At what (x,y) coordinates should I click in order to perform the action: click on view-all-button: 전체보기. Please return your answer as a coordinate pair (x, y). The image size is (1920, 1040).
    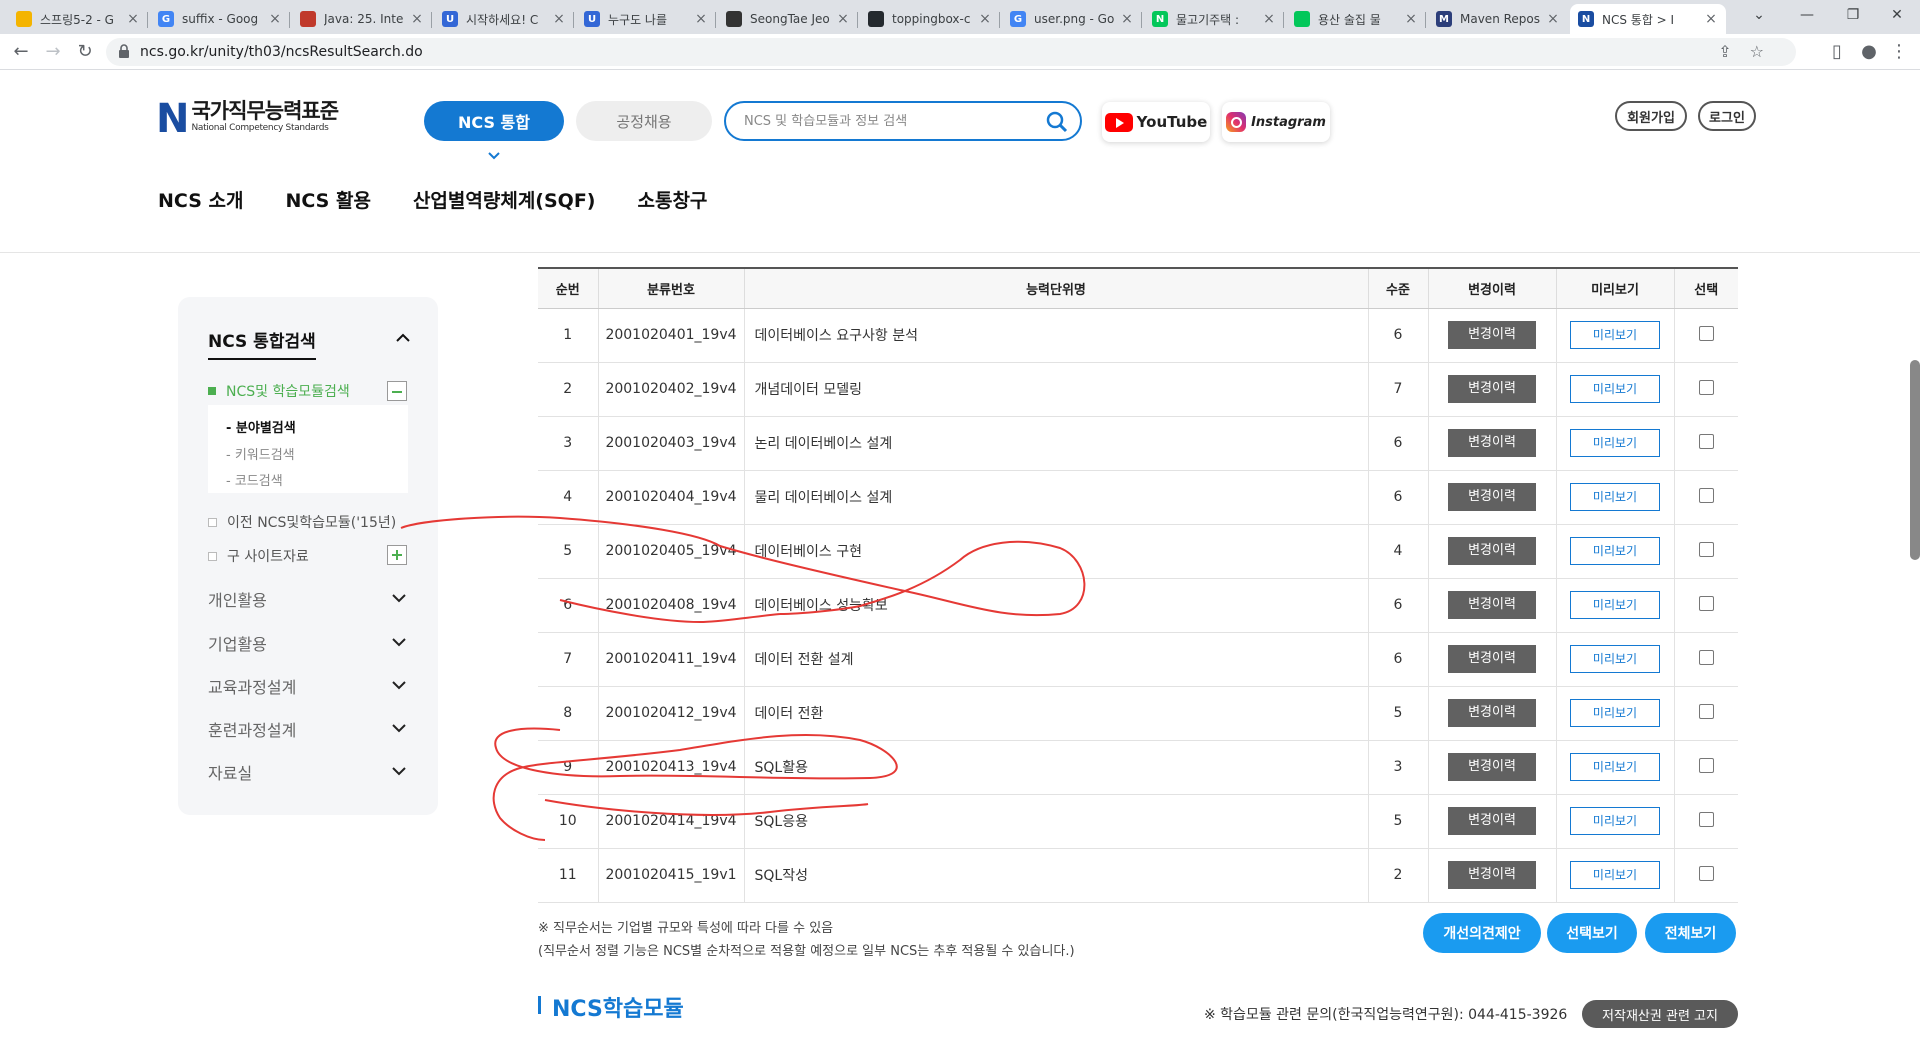
    Looking at the image, I should click on (1690, 933).